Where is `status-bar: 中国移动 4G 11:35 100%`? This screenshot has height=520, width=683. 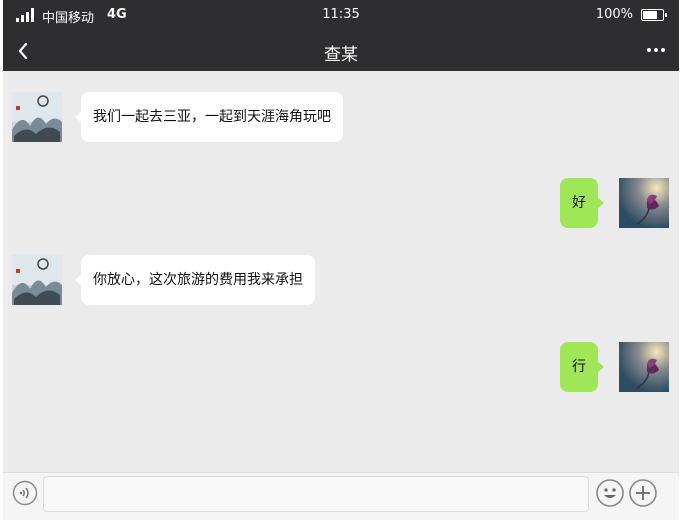
status-bar: 中国移动 4G 11:35 100% is located at coordinates (341, 15).